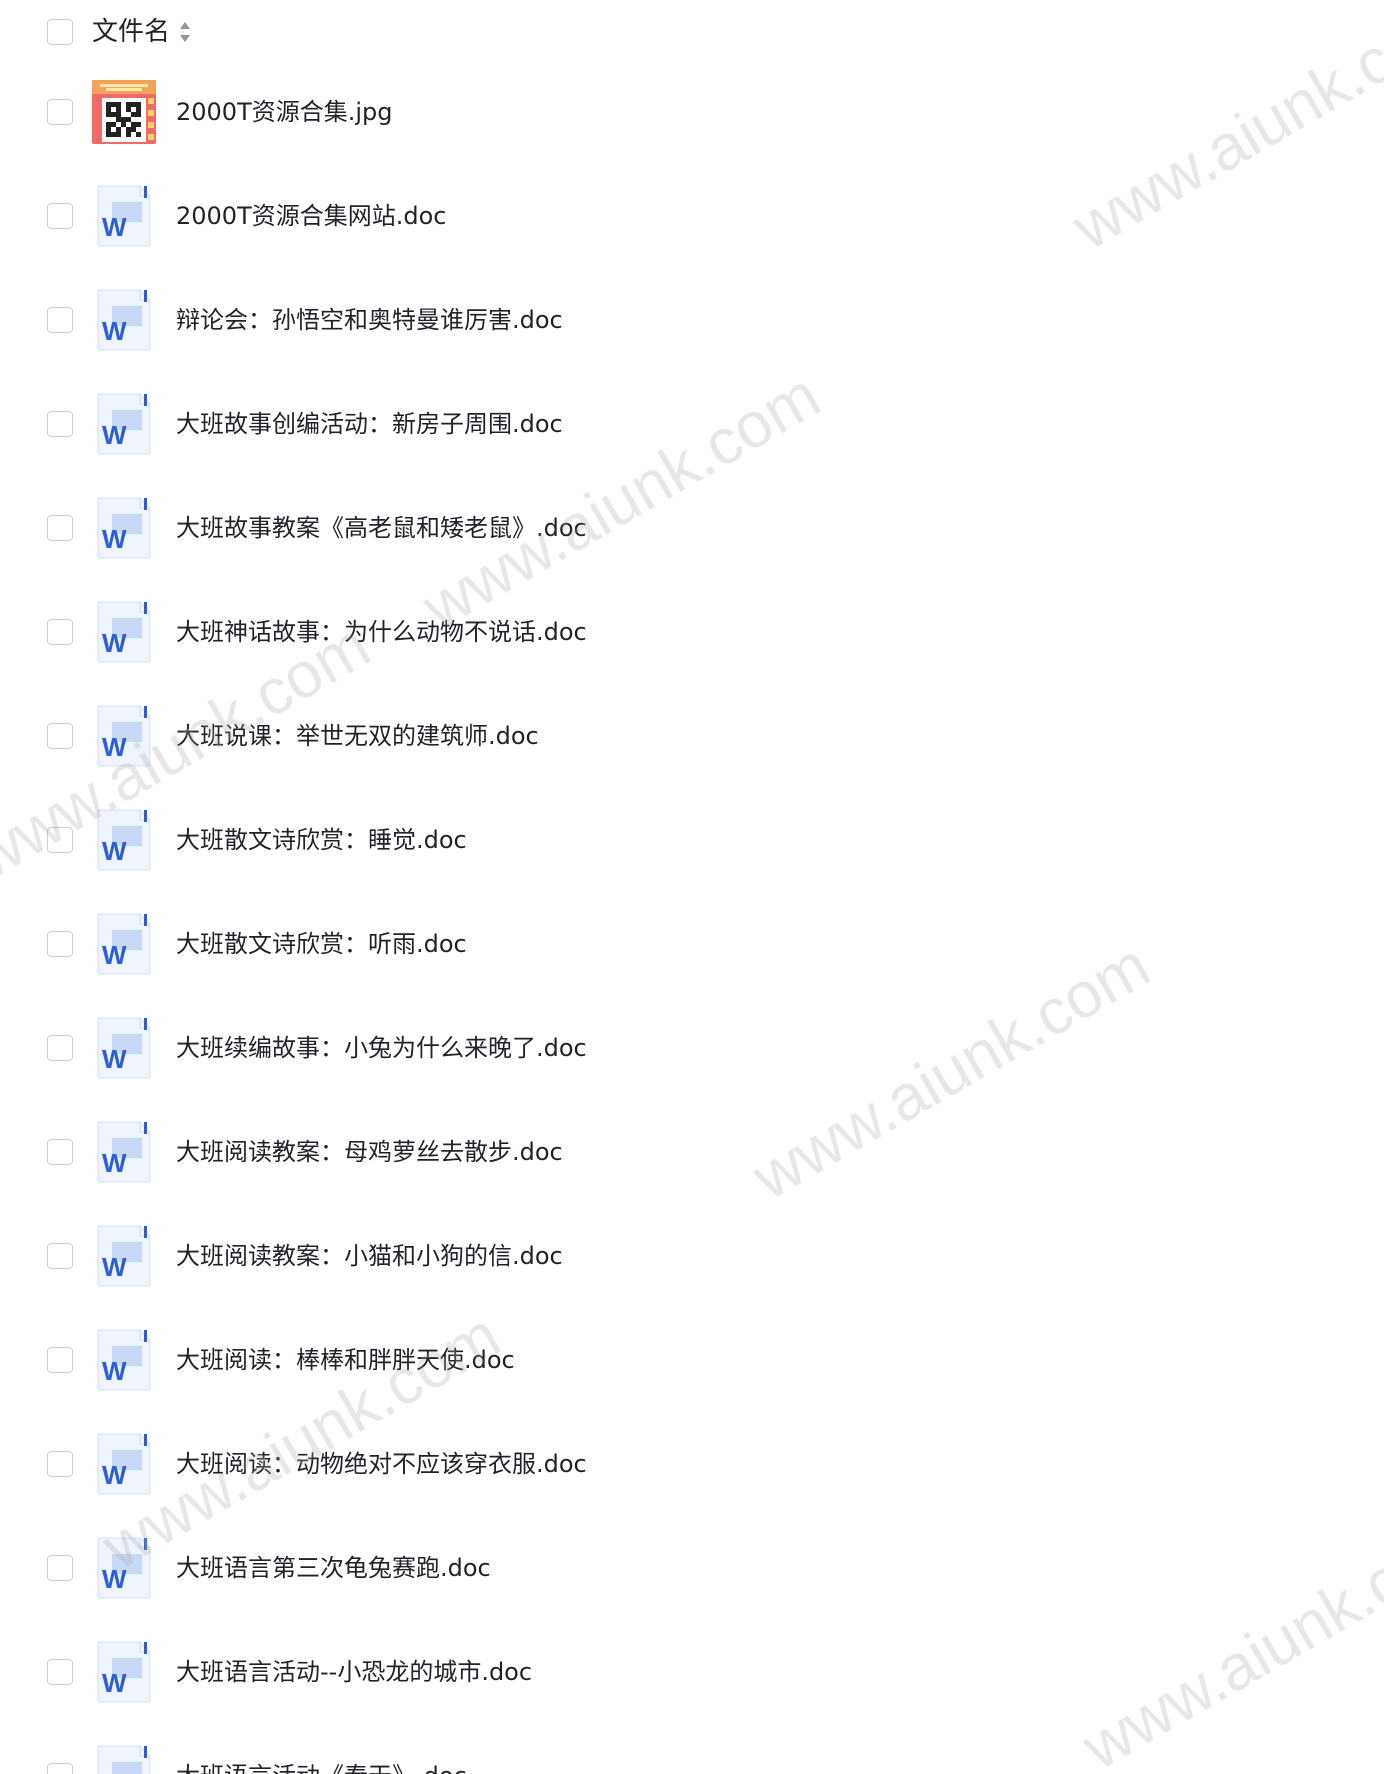 The height and width of the screenshot is (1774, 1384). I want to click on file-name: 2000T资源合集网站.doc, so click(311, 216).